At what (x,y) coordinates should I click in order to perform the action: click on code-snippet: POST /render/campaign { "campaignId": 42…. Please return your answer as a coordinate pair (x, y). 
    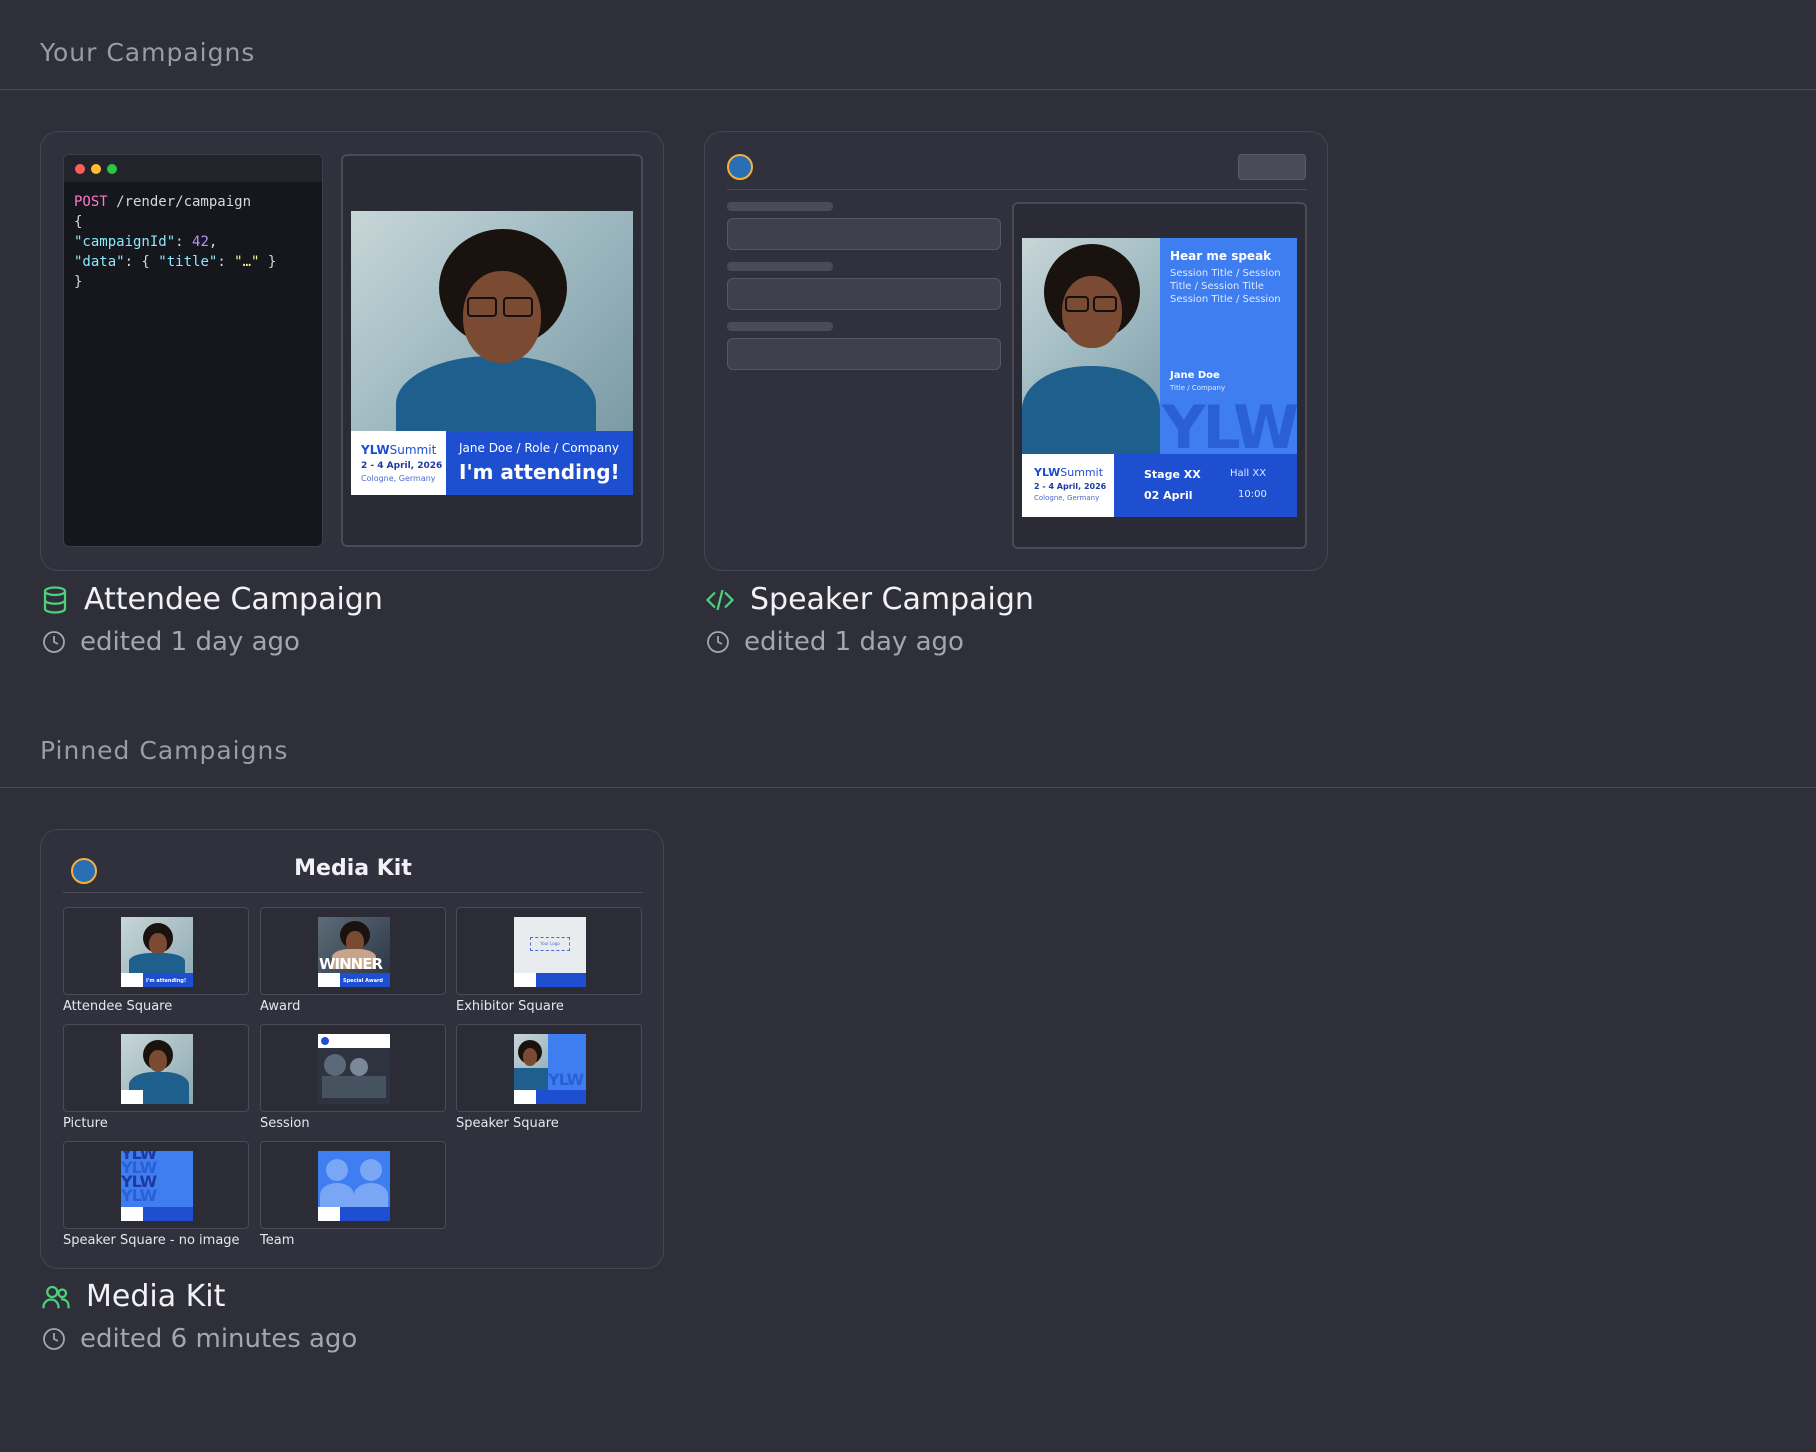
    Looking at the image, I should click on (175, 242).